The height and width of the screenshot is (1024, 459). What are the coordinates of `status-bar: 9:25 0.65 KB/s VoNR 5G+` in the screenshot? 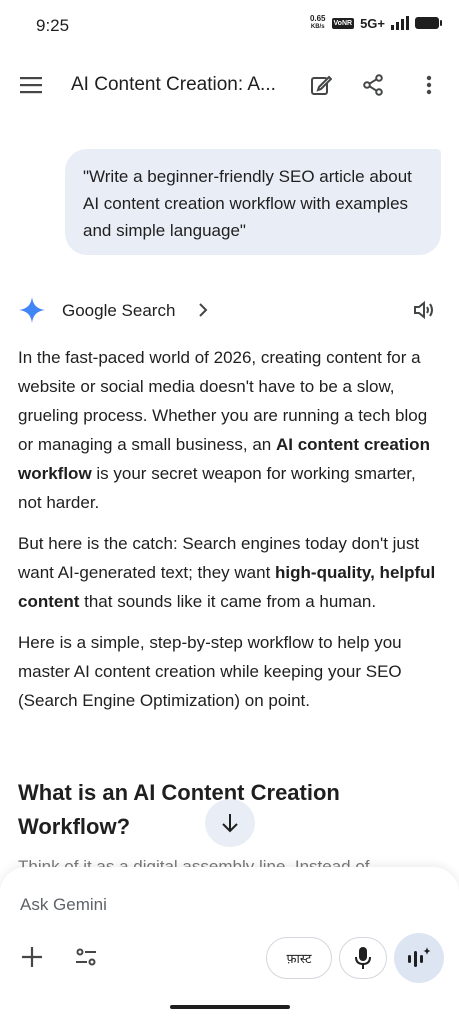 It's located at (229, 26).